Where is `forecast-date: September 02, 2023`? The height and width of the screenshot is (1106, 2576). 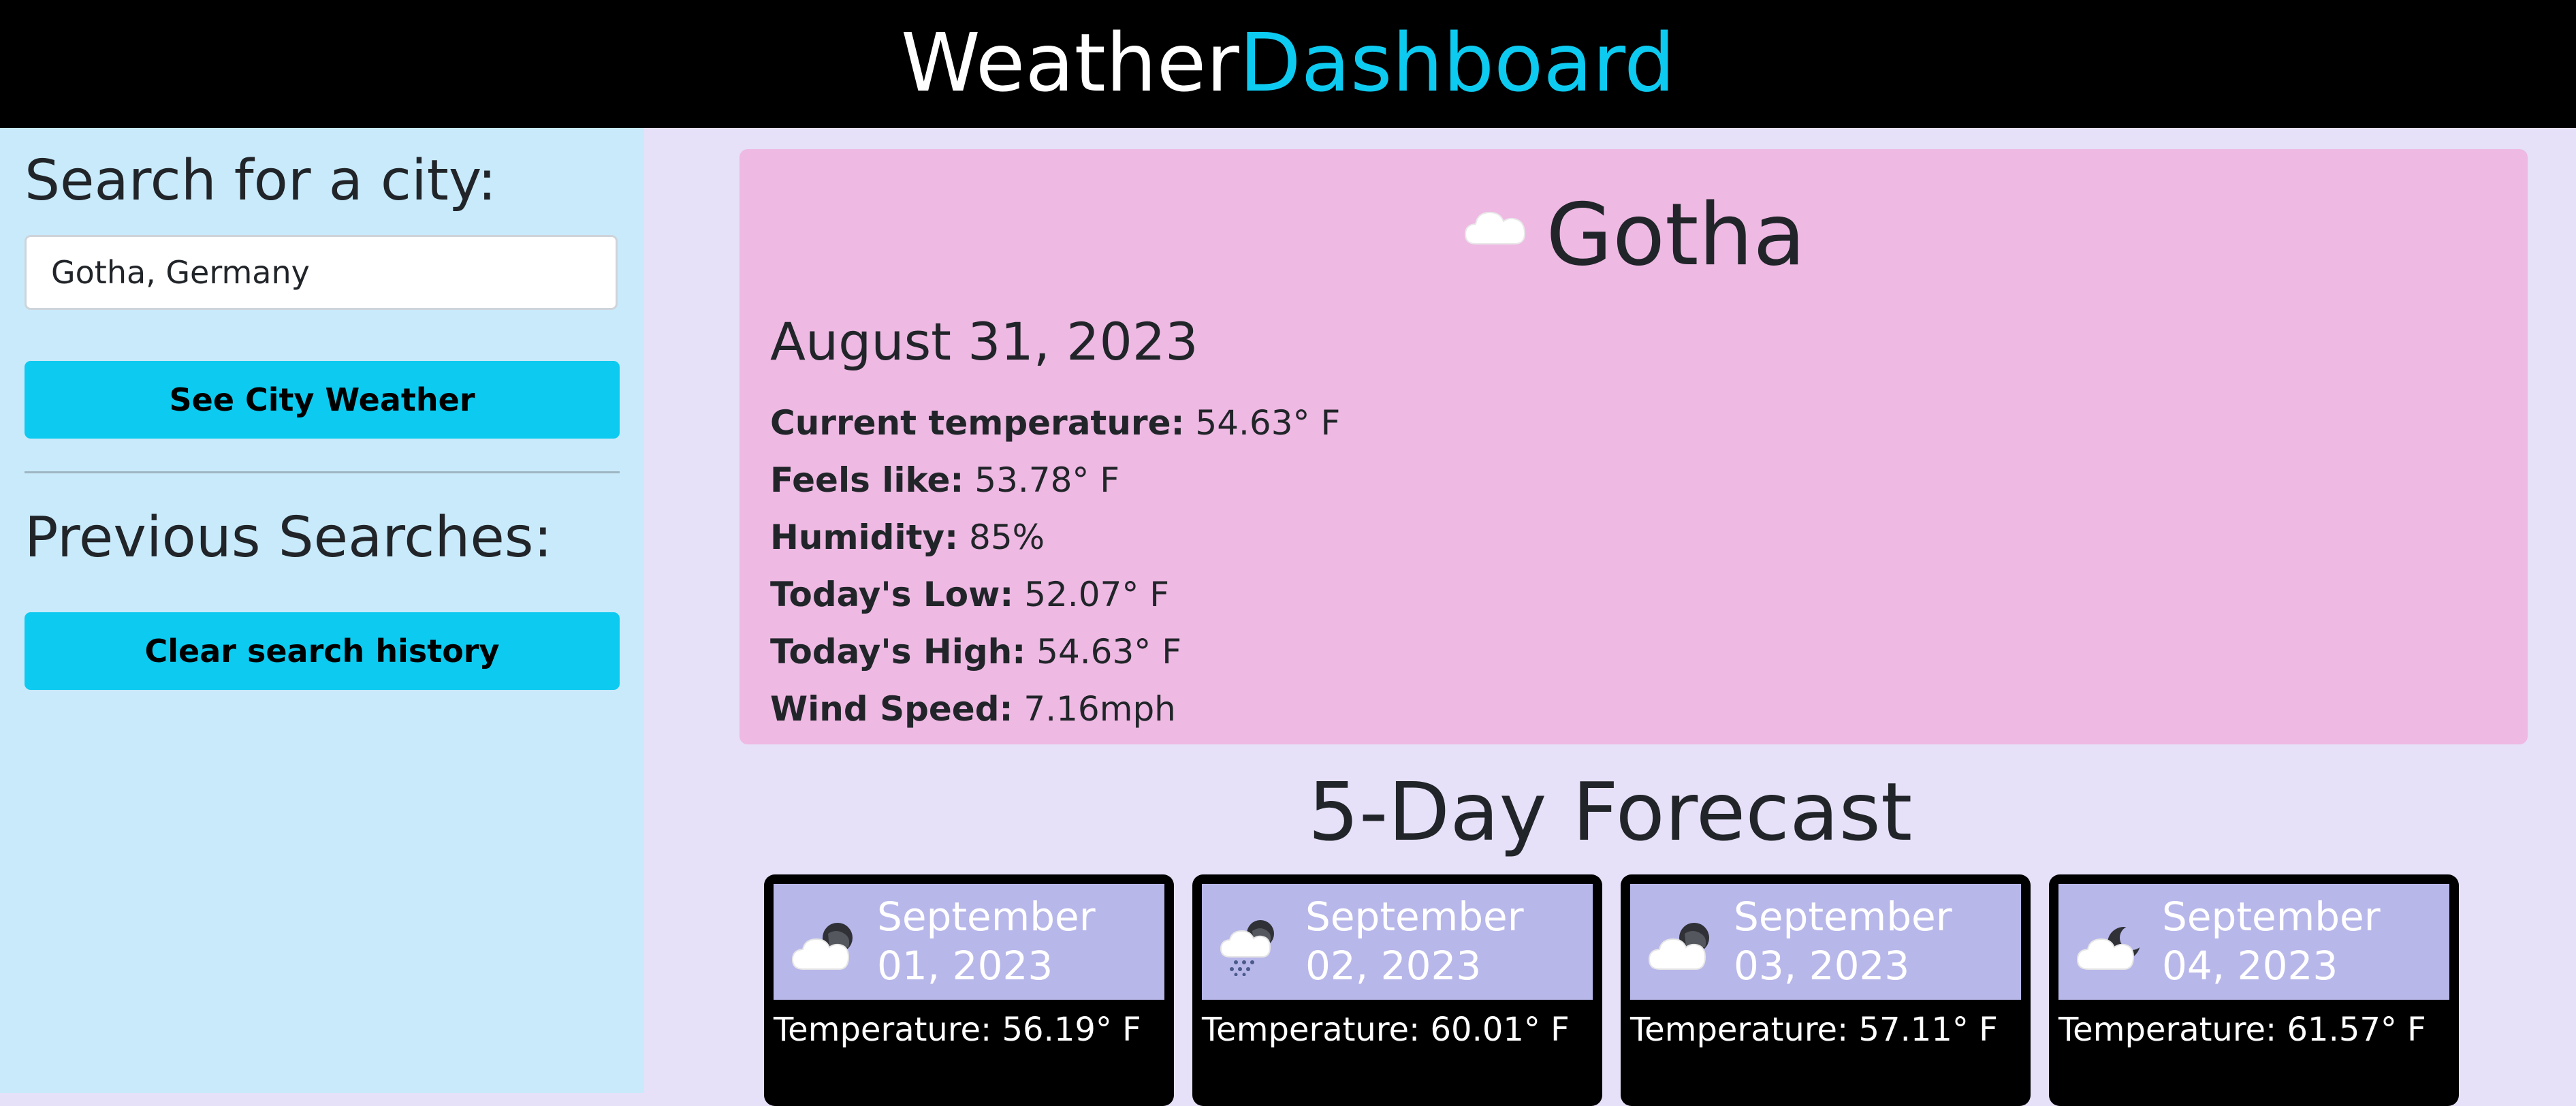 forecast-date: September 02, 2023 is located at coordinates (1445, 941).